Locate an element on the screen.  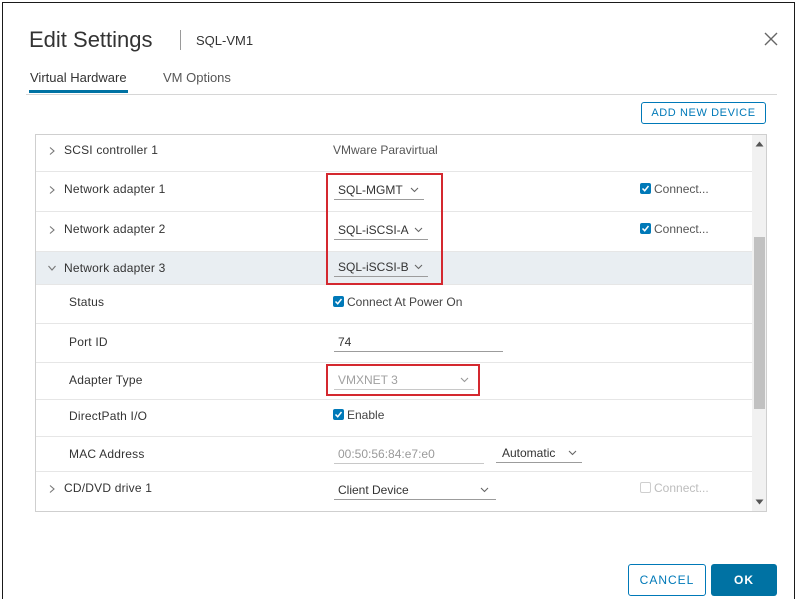
connect-at-power-on-checkbox: Connect At Power On is located at coordinates (397, 302).